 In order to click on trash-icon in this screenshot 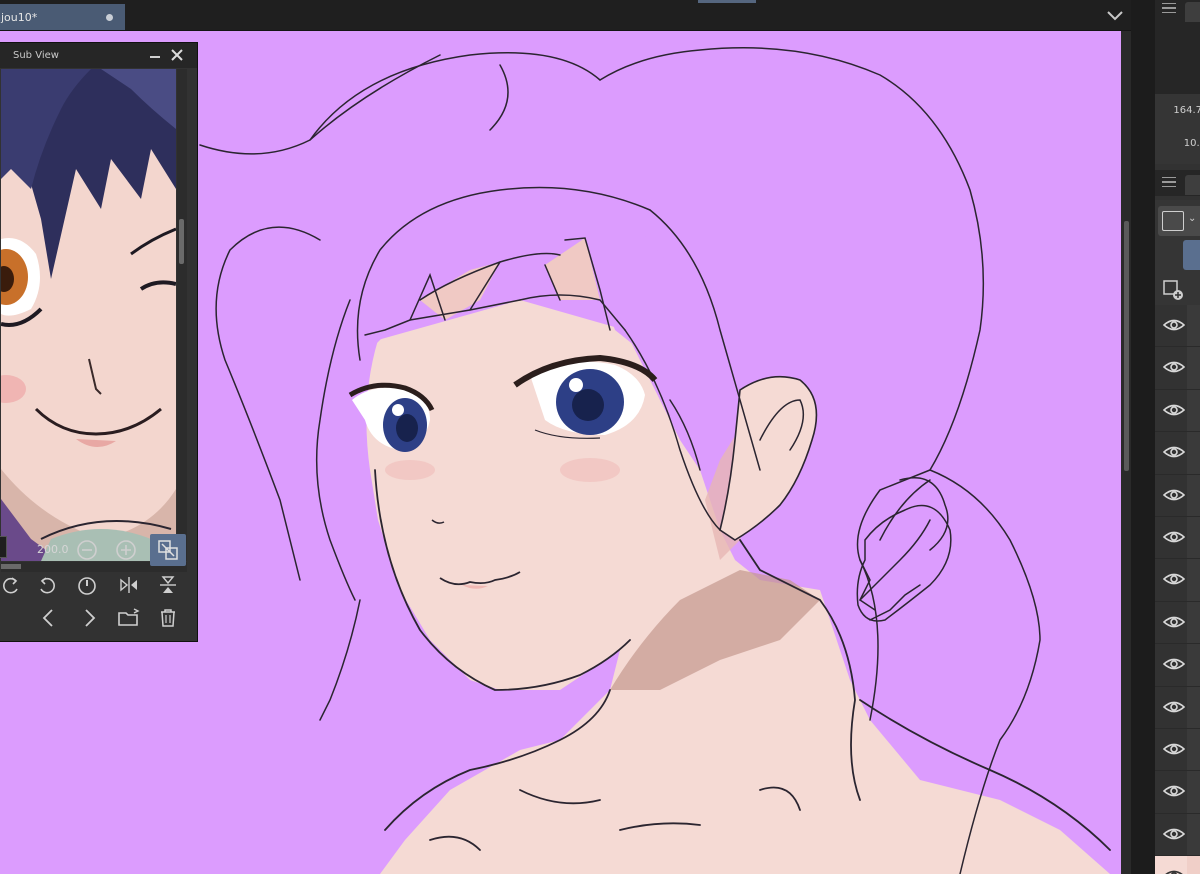, I will do `click(168, 618)`.